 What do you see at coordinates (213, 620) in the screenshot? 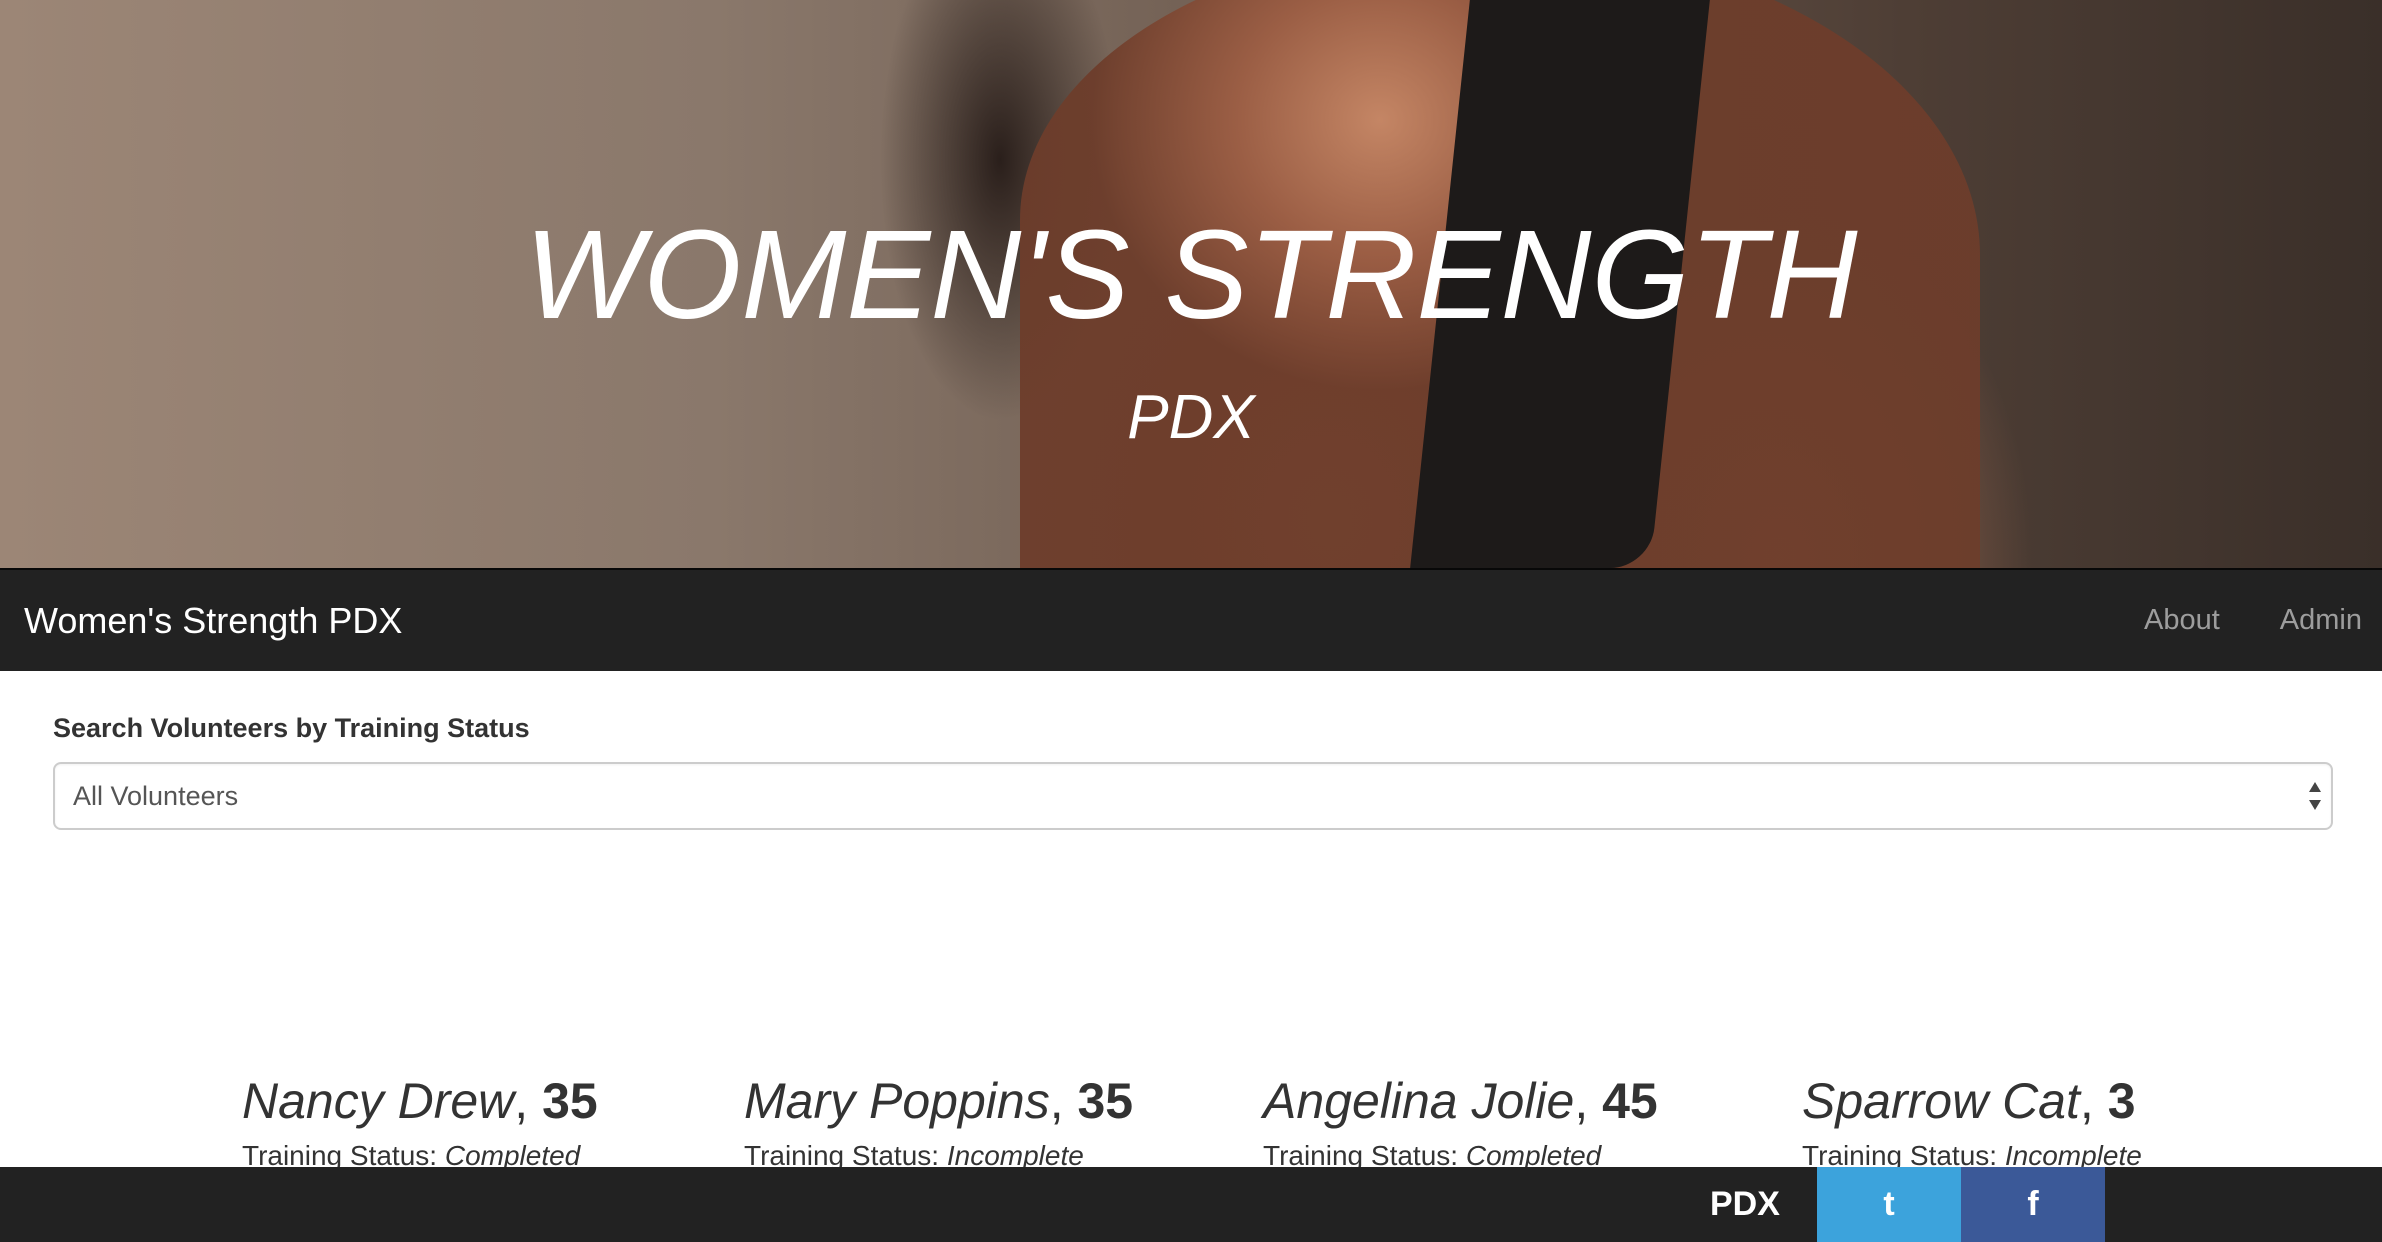
I see `navbar-brand: Women's Strength PDX` at bounding box center [213, 620].